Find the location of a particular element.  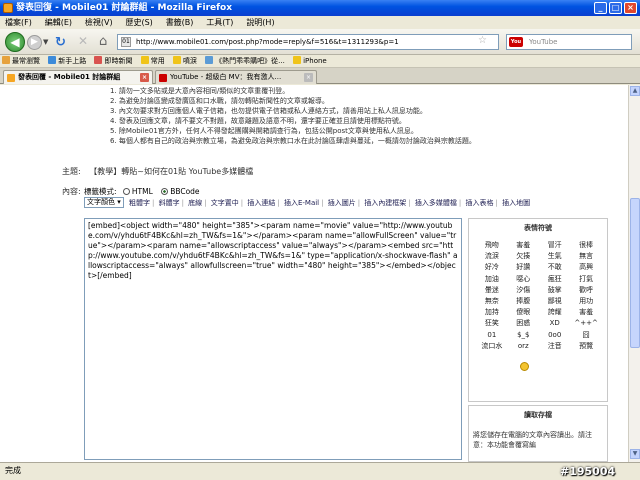

emoticon: 狂笑 is located at coordinates (492, 323).